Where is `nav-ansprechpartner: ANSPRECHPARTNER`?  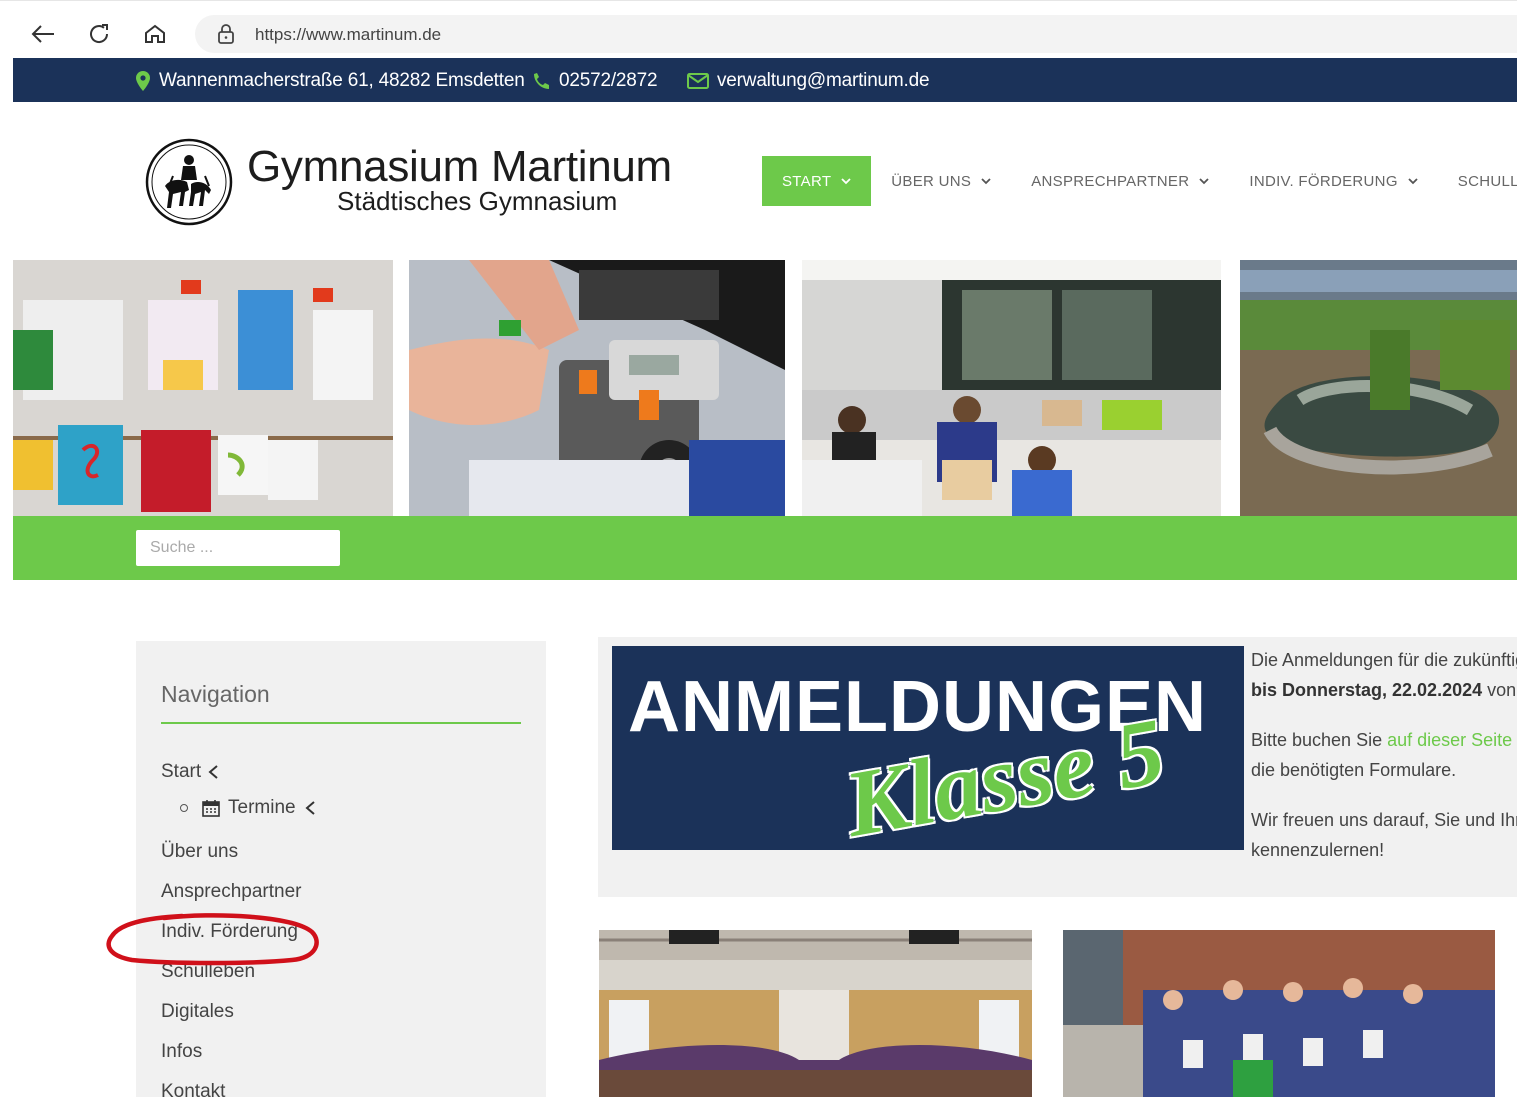
nav-ansprechpartner: ANSPRECHPARTNER is located at coordinates (1120, 181).